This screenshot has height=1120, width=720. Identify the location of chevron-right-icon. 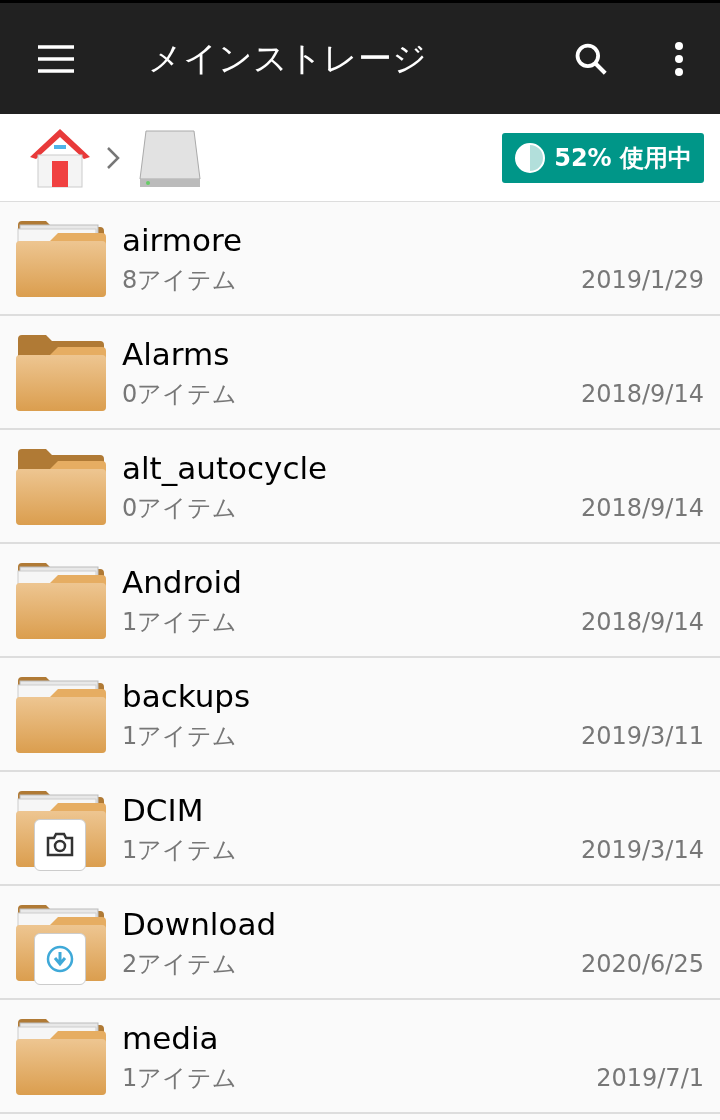
(113, 157).